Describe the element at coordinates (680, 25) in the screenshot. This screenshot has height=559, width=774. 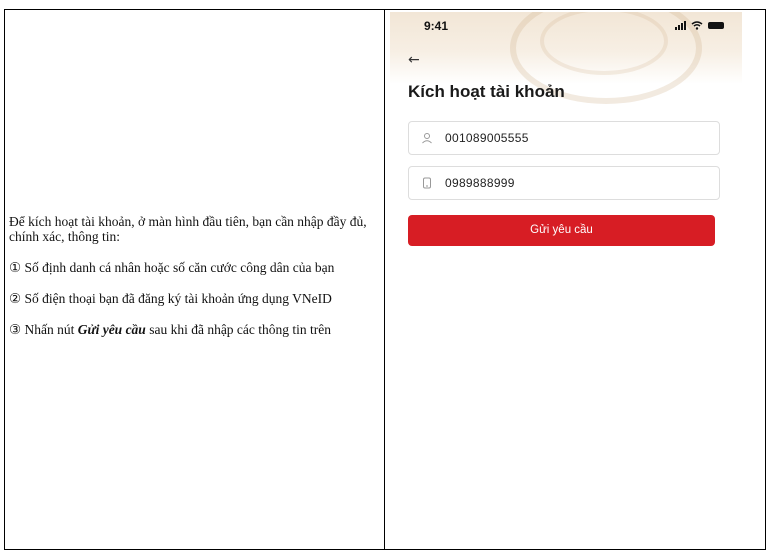
I see `signal-icon` at that location.